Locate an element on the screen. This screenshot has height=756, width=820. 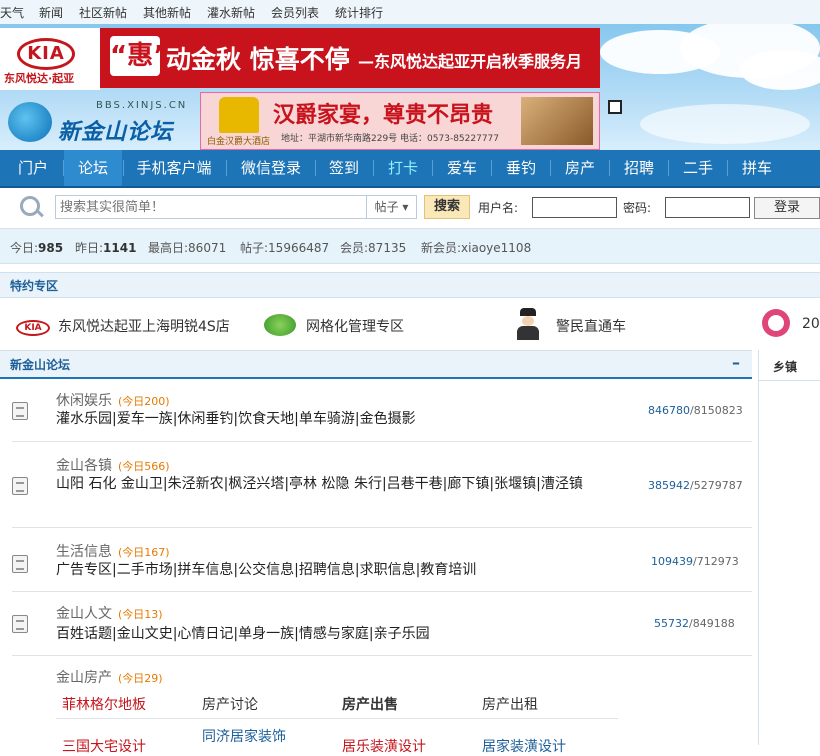
kia-ad-logo: KIA 东风悦达·起亚 is located at coordinates (50, 59).